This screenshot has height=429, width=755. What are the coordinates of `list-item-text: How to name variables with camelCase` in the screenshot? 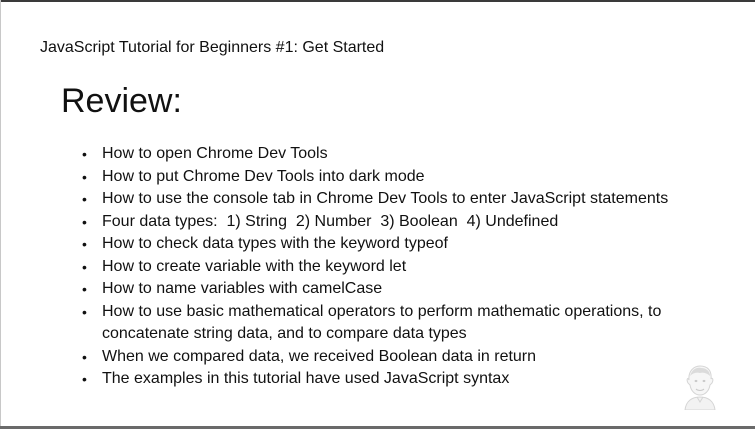 It's located at (242, 288).